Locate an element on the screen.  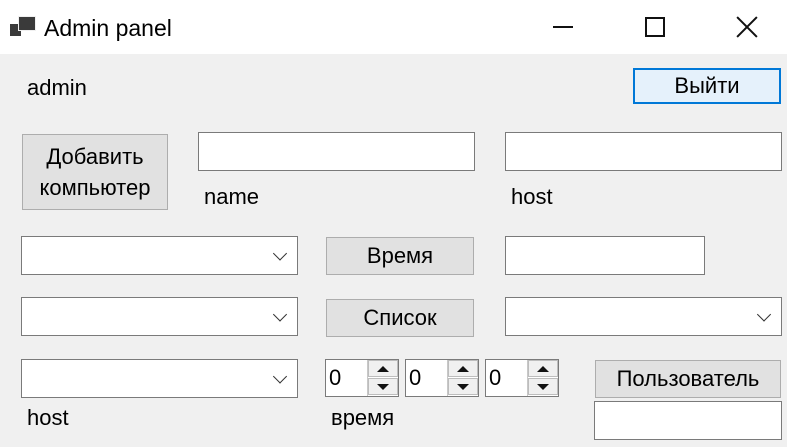
add-computer-label-line1: Добавить is located at coordinates (95, 156).